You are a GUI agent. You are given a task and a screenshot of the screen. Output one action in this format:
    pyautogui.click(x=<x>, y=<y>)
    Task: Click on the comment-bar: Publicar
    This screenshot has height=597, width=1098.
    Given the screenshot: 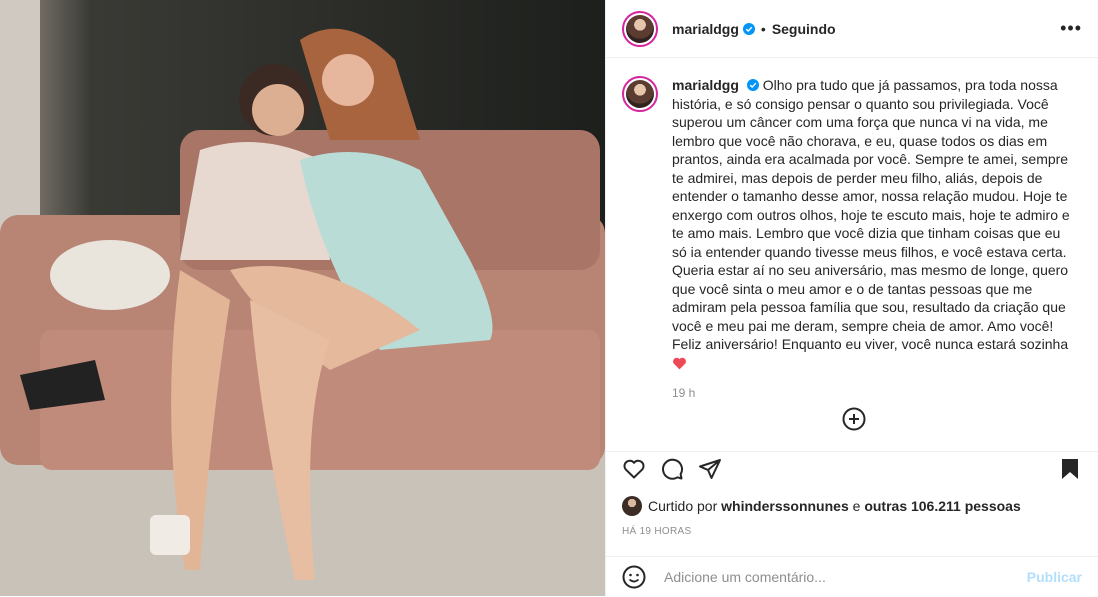 What is the action you would take?
    pyautogui.click(x=852, y=576)
    